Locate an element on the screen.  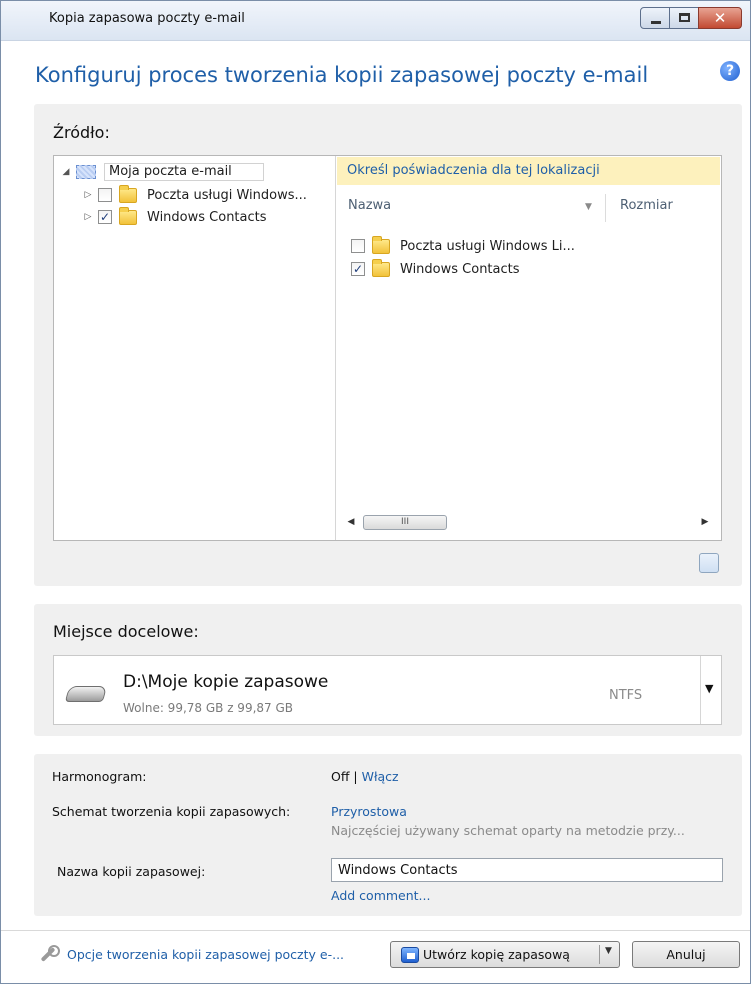
create-backup-label: Utwórz kopię zapasową is located at coordinates (496, 954).